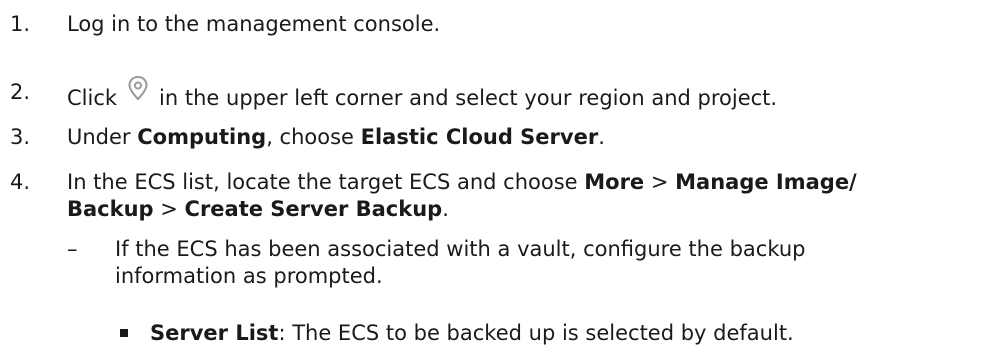  Describe the element at coordinates (20, 24) in the screenshot. I see `step-number: 1.` at that location.